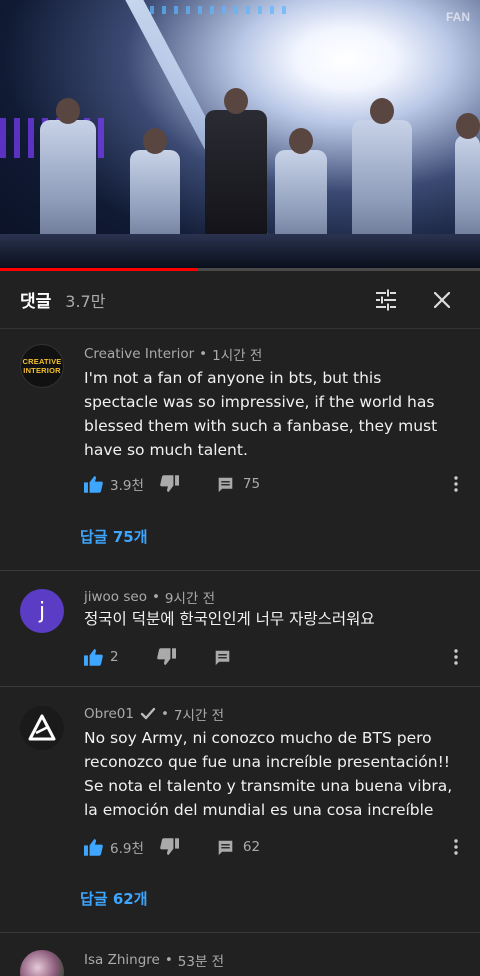 This screenshot has width=480, height=976. I want to click on avatar: CREATIVE INTERIOR, so click(42, 366).